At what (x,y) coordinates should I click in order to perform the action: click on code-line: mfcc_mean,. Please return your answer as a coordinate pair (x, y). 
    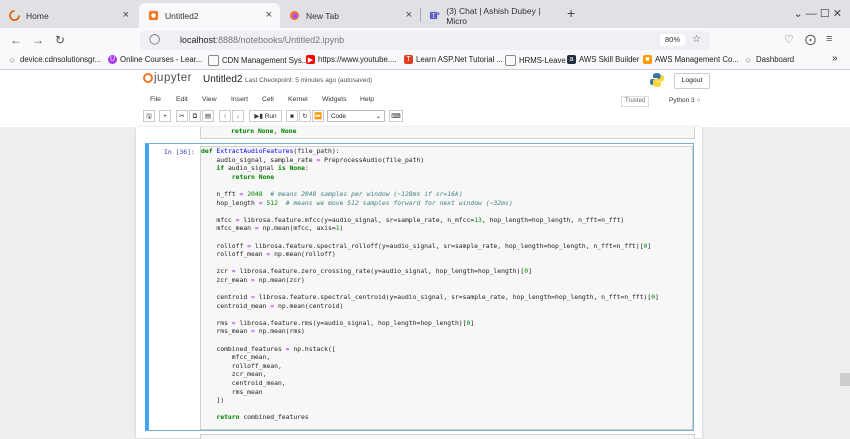
    Looking at the image, I should click on (236, 357).